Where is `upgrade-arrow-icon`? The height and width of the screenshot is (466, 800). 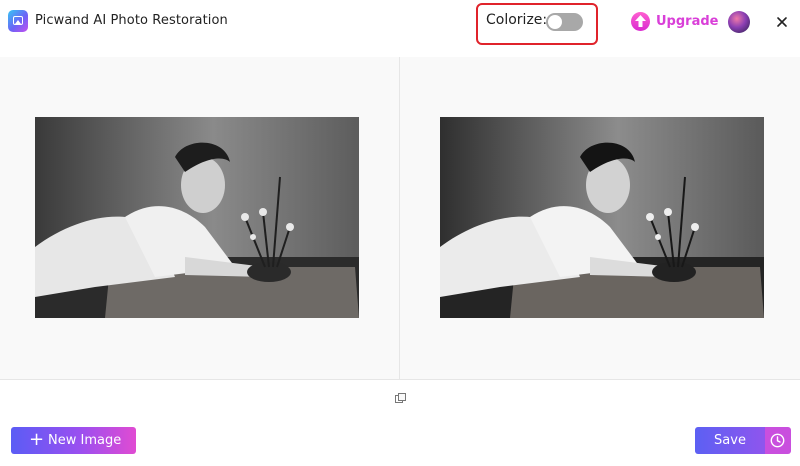 upgrade-arrow-icon is located at coordinates (640, 21).